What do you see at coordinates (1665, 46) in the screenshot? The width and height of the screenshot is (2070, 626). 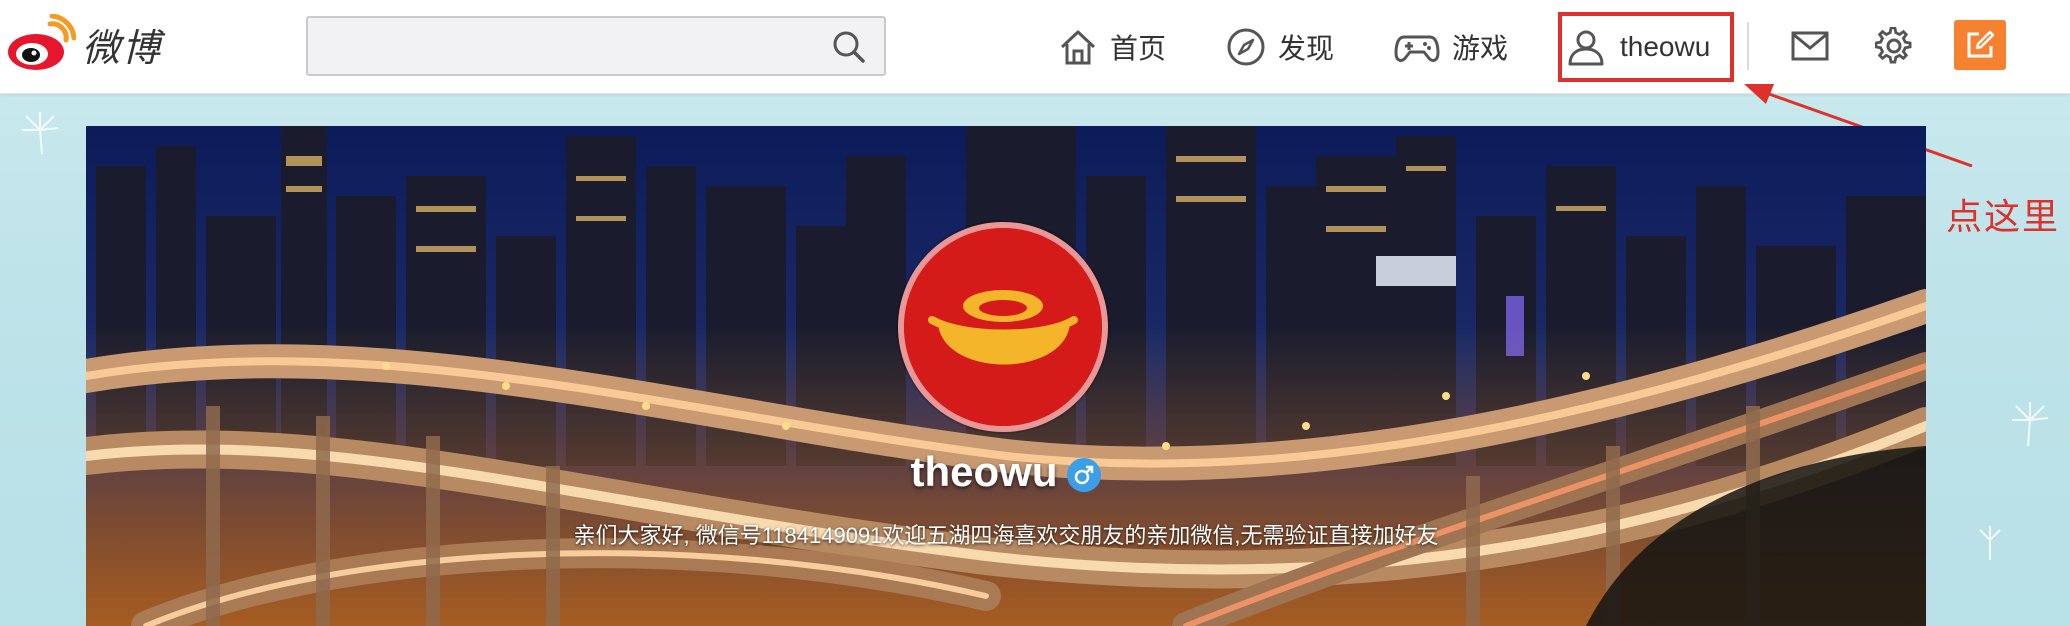 I see `nav-user-label: theowu` at bounding box center [1665, 46].